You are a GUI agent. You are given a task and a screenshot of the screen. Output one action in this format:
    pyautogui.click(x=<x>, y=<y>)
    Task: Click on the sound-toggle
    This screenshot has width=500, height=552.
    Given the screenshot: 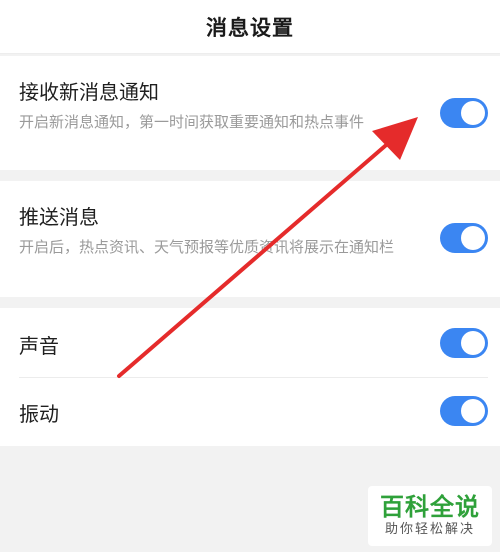 What is the action you would take?
    pyautogui.click(x=464, y=343)
    